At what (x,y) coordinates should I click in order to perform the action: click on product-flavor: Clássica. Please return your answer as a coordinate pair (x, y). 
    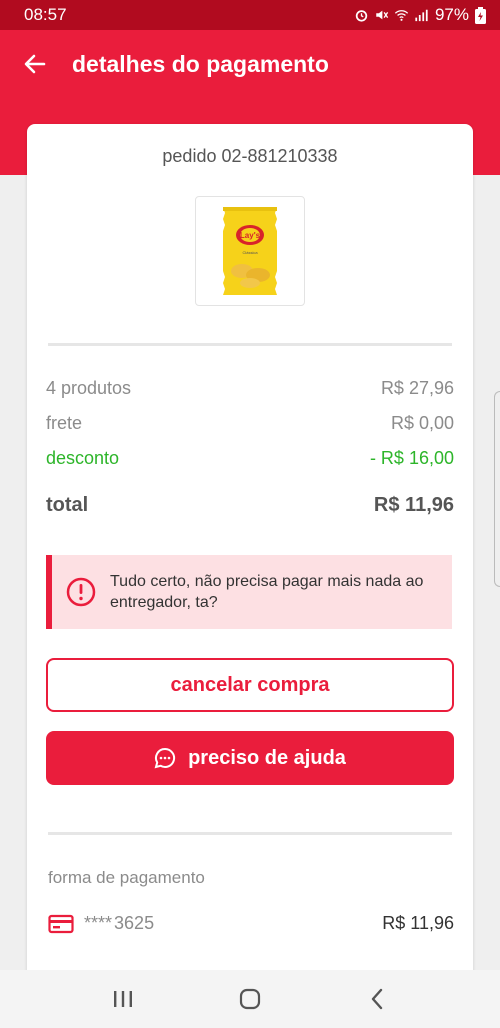
    Looking at the image, I should click on (250, 252).